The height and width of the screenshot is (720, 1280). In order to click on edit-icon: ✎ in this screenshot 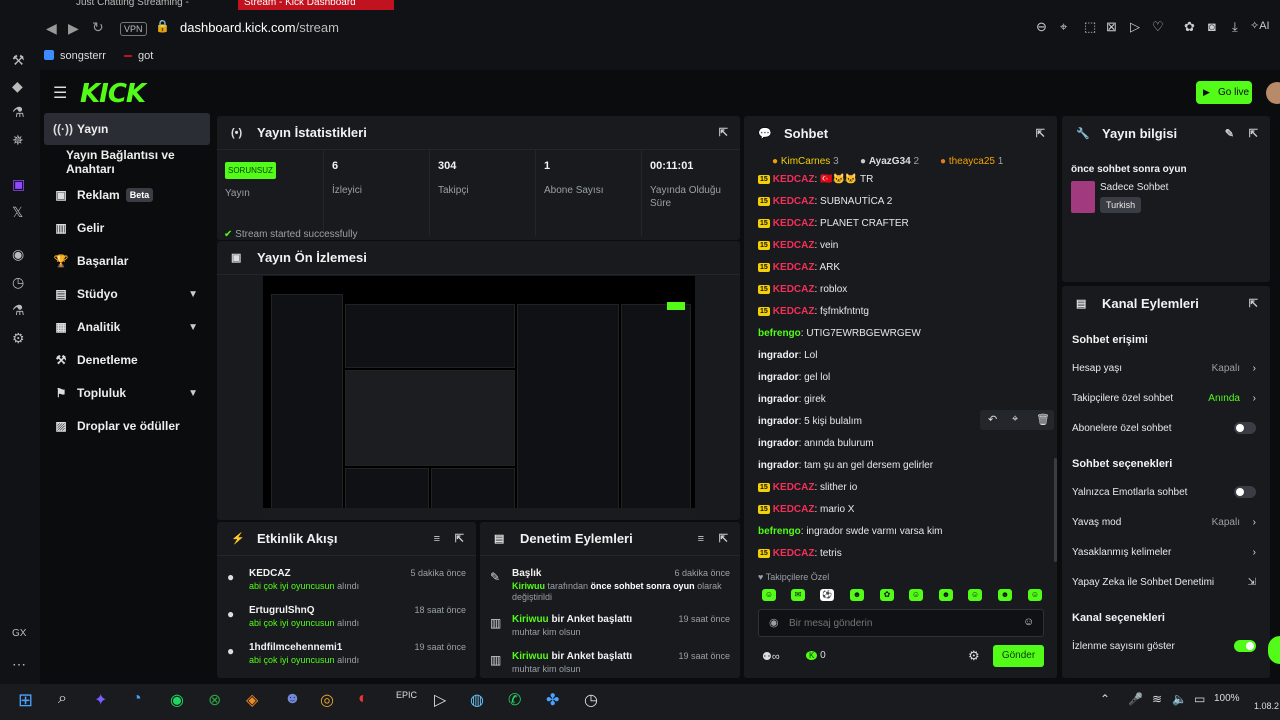, I will do `click(1229, 133)`.